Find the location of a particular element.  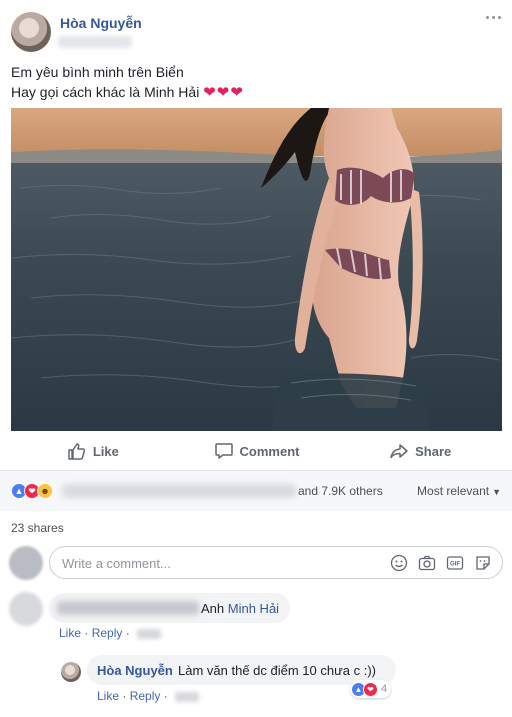

post-text-line-1: Em yêu bình minh trên Biển is located at coordinates (97, 72).